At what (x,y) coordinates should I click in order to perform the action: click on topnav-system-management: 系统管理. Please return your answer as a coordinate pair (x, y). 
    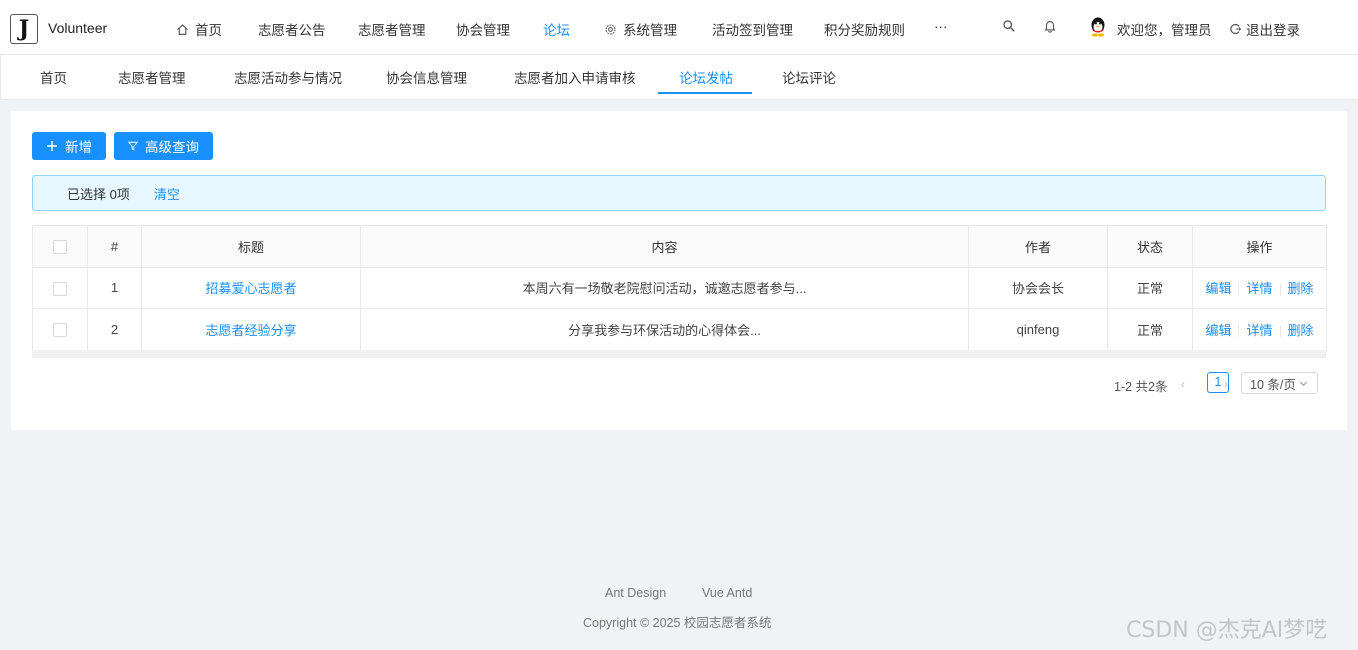
    Looking at the image, I should click on (640, 29).